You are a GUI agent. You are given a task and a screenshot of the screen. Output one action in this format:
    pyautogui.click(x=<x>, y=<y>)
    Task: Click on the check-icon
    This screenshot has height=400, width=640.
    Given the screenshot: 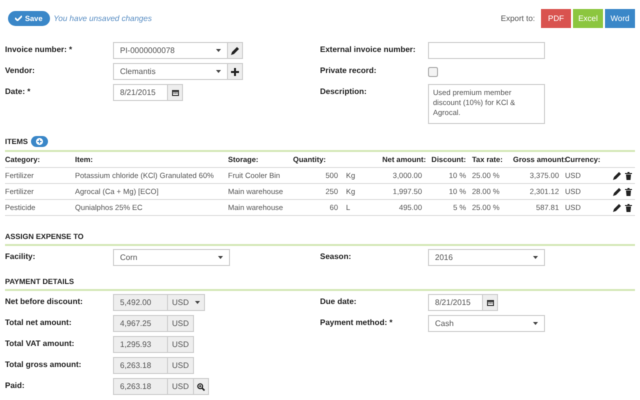 What is the action you would take?
    pyautogui.click(x=18, y=18)
    